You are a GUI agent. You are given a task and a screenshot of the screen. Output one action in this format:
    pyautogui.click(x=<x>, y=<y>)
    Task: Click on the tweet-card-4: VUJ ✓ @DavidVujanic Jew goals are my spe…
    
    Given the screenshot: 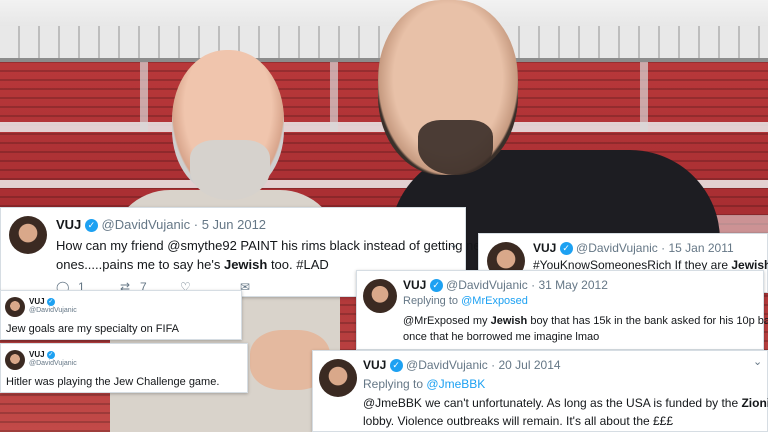 What is the action you would take?
    pyautogui.click(x=121, y=315)
    